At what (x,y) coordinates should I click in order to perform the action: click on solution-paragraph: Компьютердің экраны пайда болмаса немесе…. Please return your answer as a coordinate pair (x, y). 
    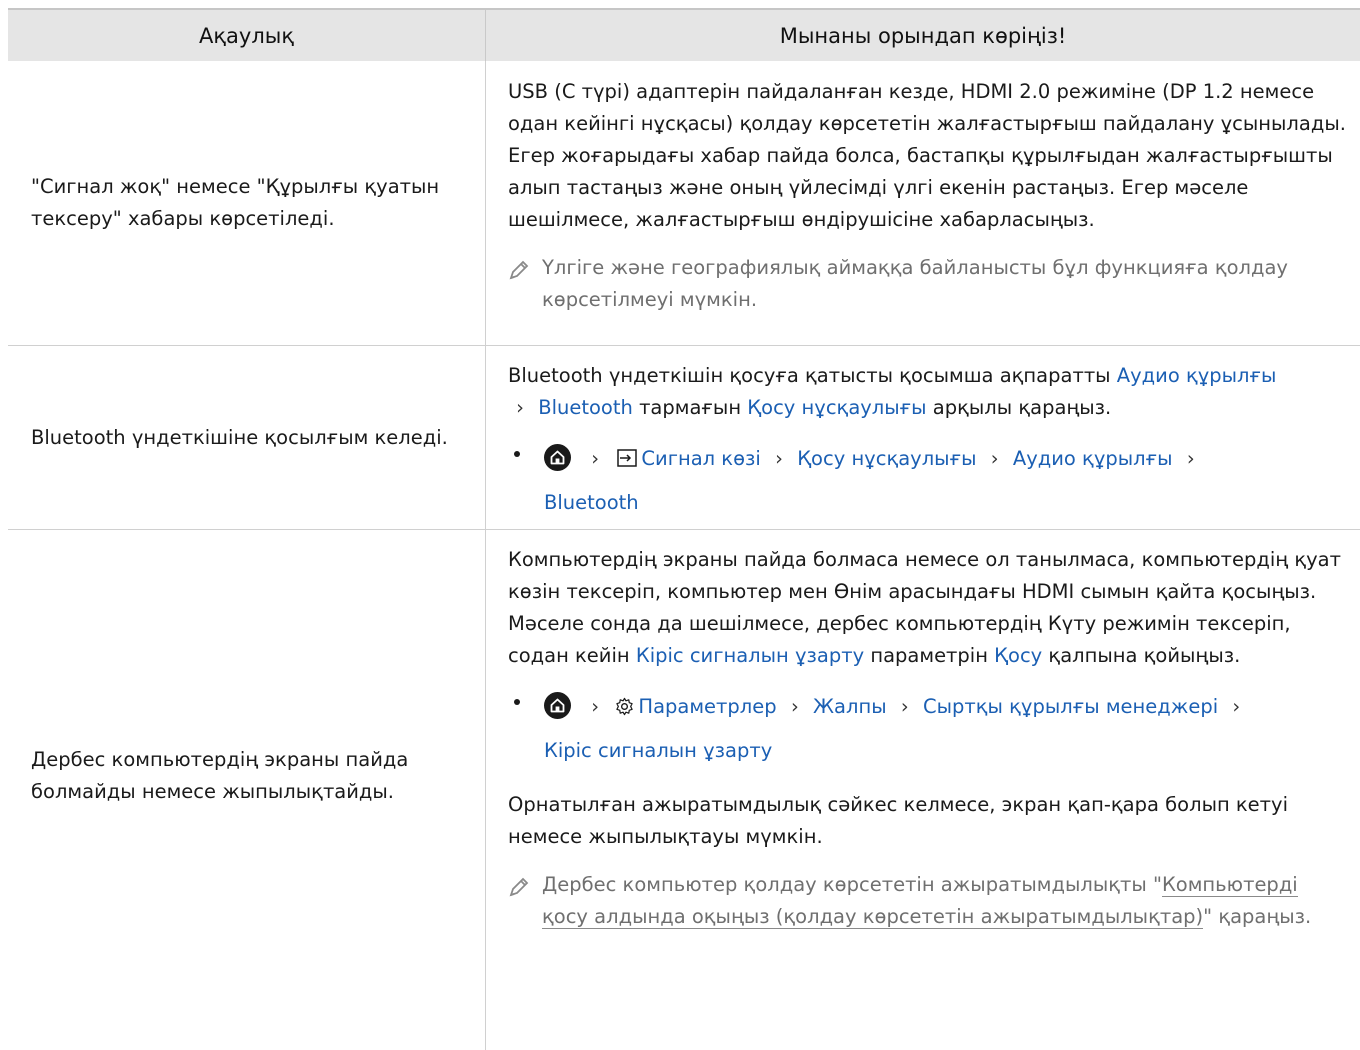
    Looking at the image, I should click on (928, 608).